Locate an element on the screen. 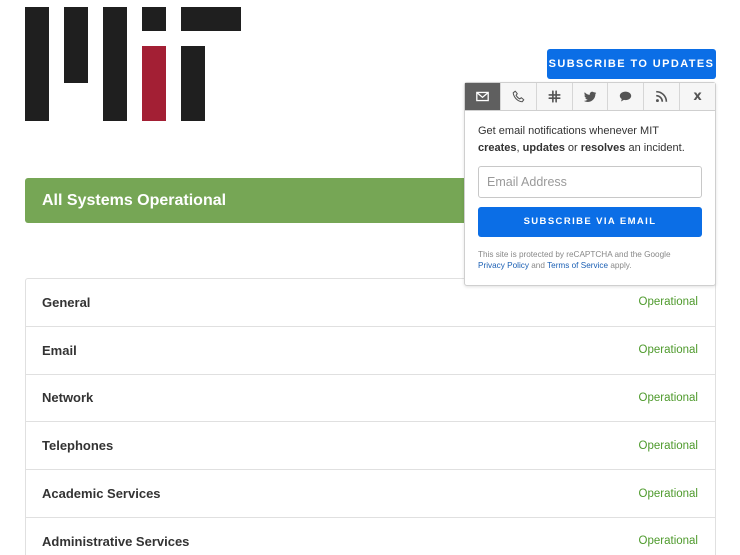 This screenshot has height=555, width=740. slack-icon is located at coordinates (554, 96).